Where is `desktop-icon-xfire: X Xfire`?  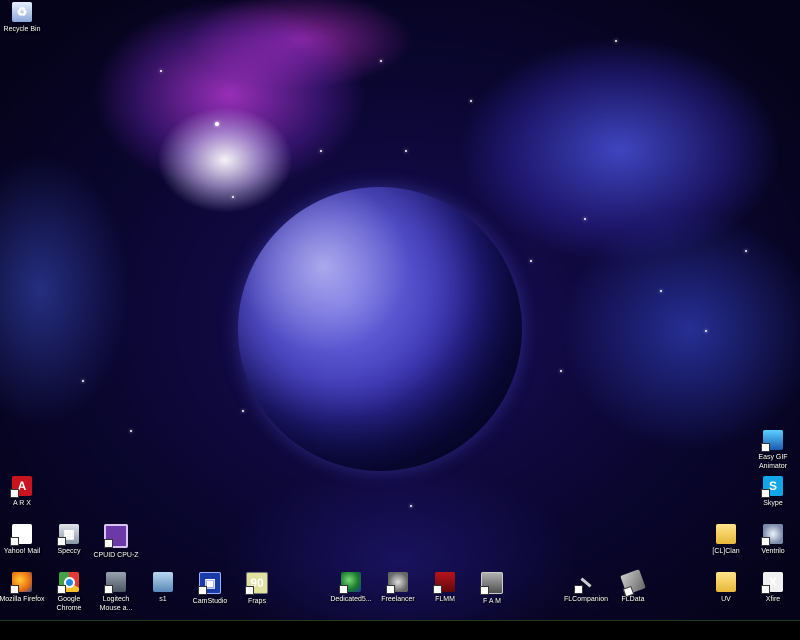
desktop-icon-xfire: X Xfire is located at coordinates (771, 588).